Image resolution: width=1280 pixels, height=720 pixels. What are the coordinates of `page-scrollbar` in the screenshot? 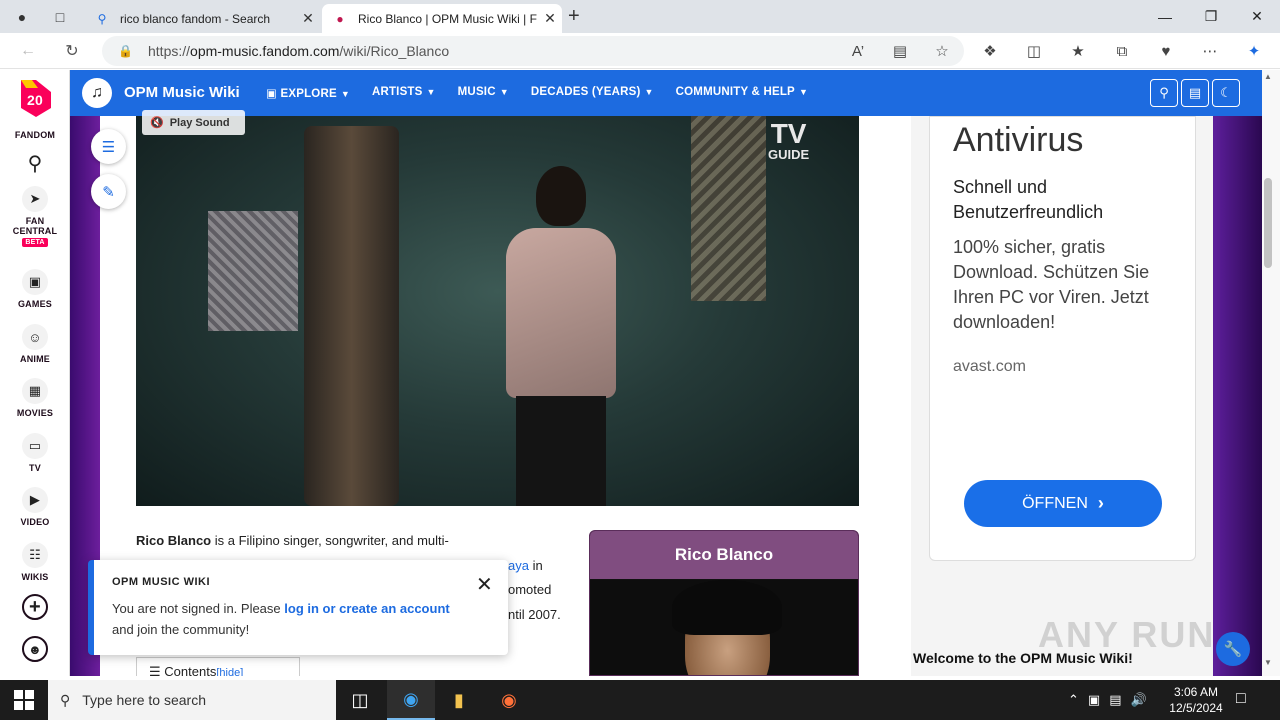 It's located at (1271, 373).